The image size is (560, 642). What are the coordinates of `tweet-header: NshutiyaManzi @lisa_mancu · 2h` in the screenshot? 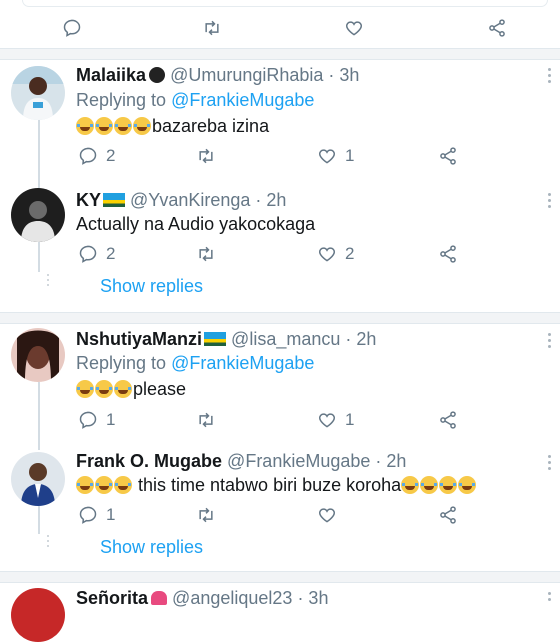 It's located at (226, 339).